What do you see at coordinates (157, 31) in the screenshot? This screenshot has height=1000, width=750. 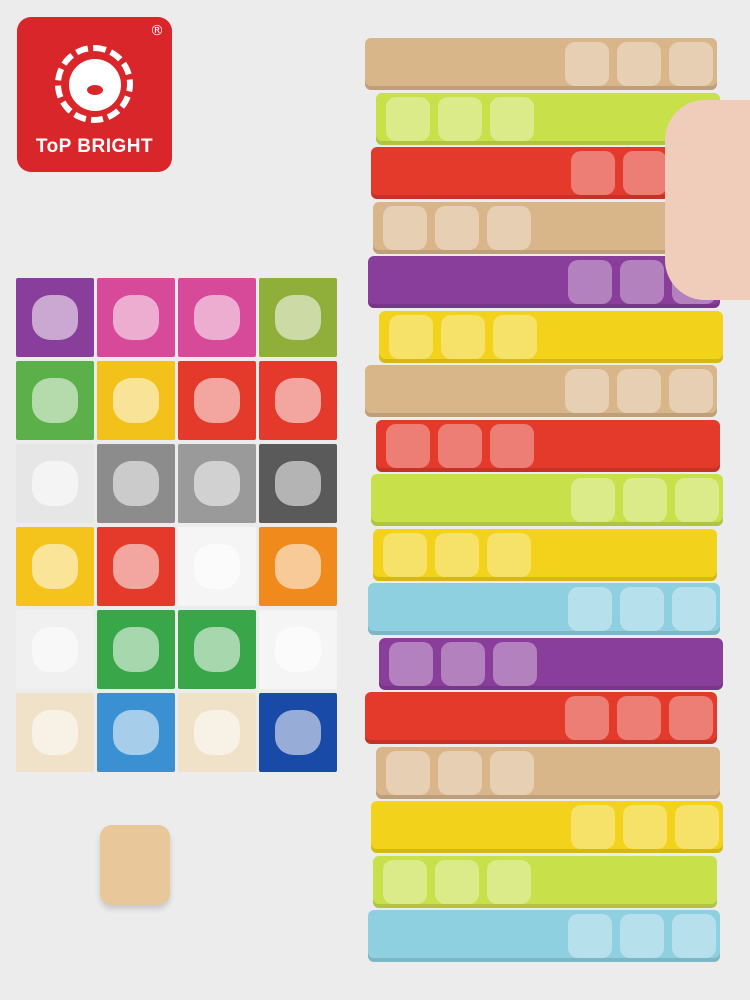 I see `registered-mark: ®` at bounding box center [157, 31].